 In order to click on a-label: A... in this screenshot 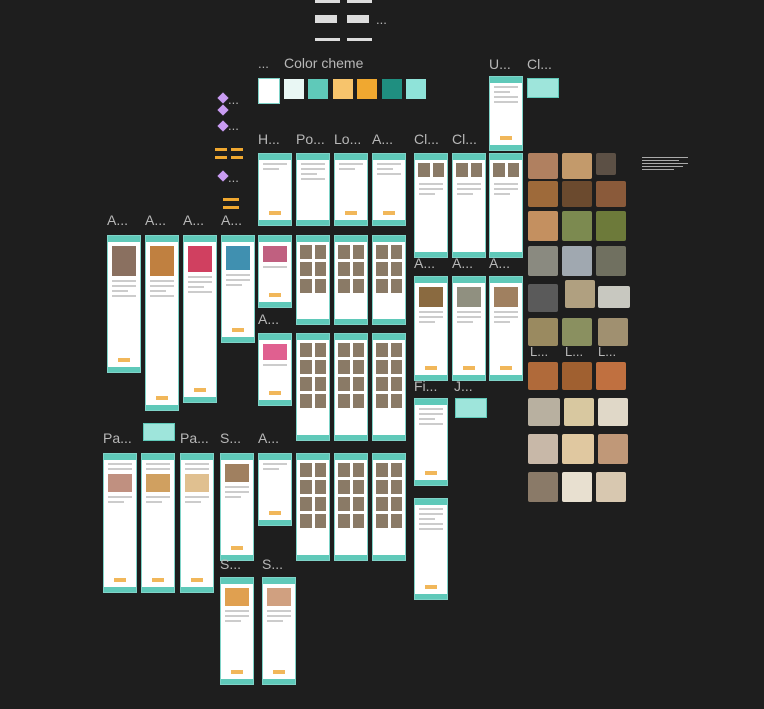, I will do `click(383, 139)`.